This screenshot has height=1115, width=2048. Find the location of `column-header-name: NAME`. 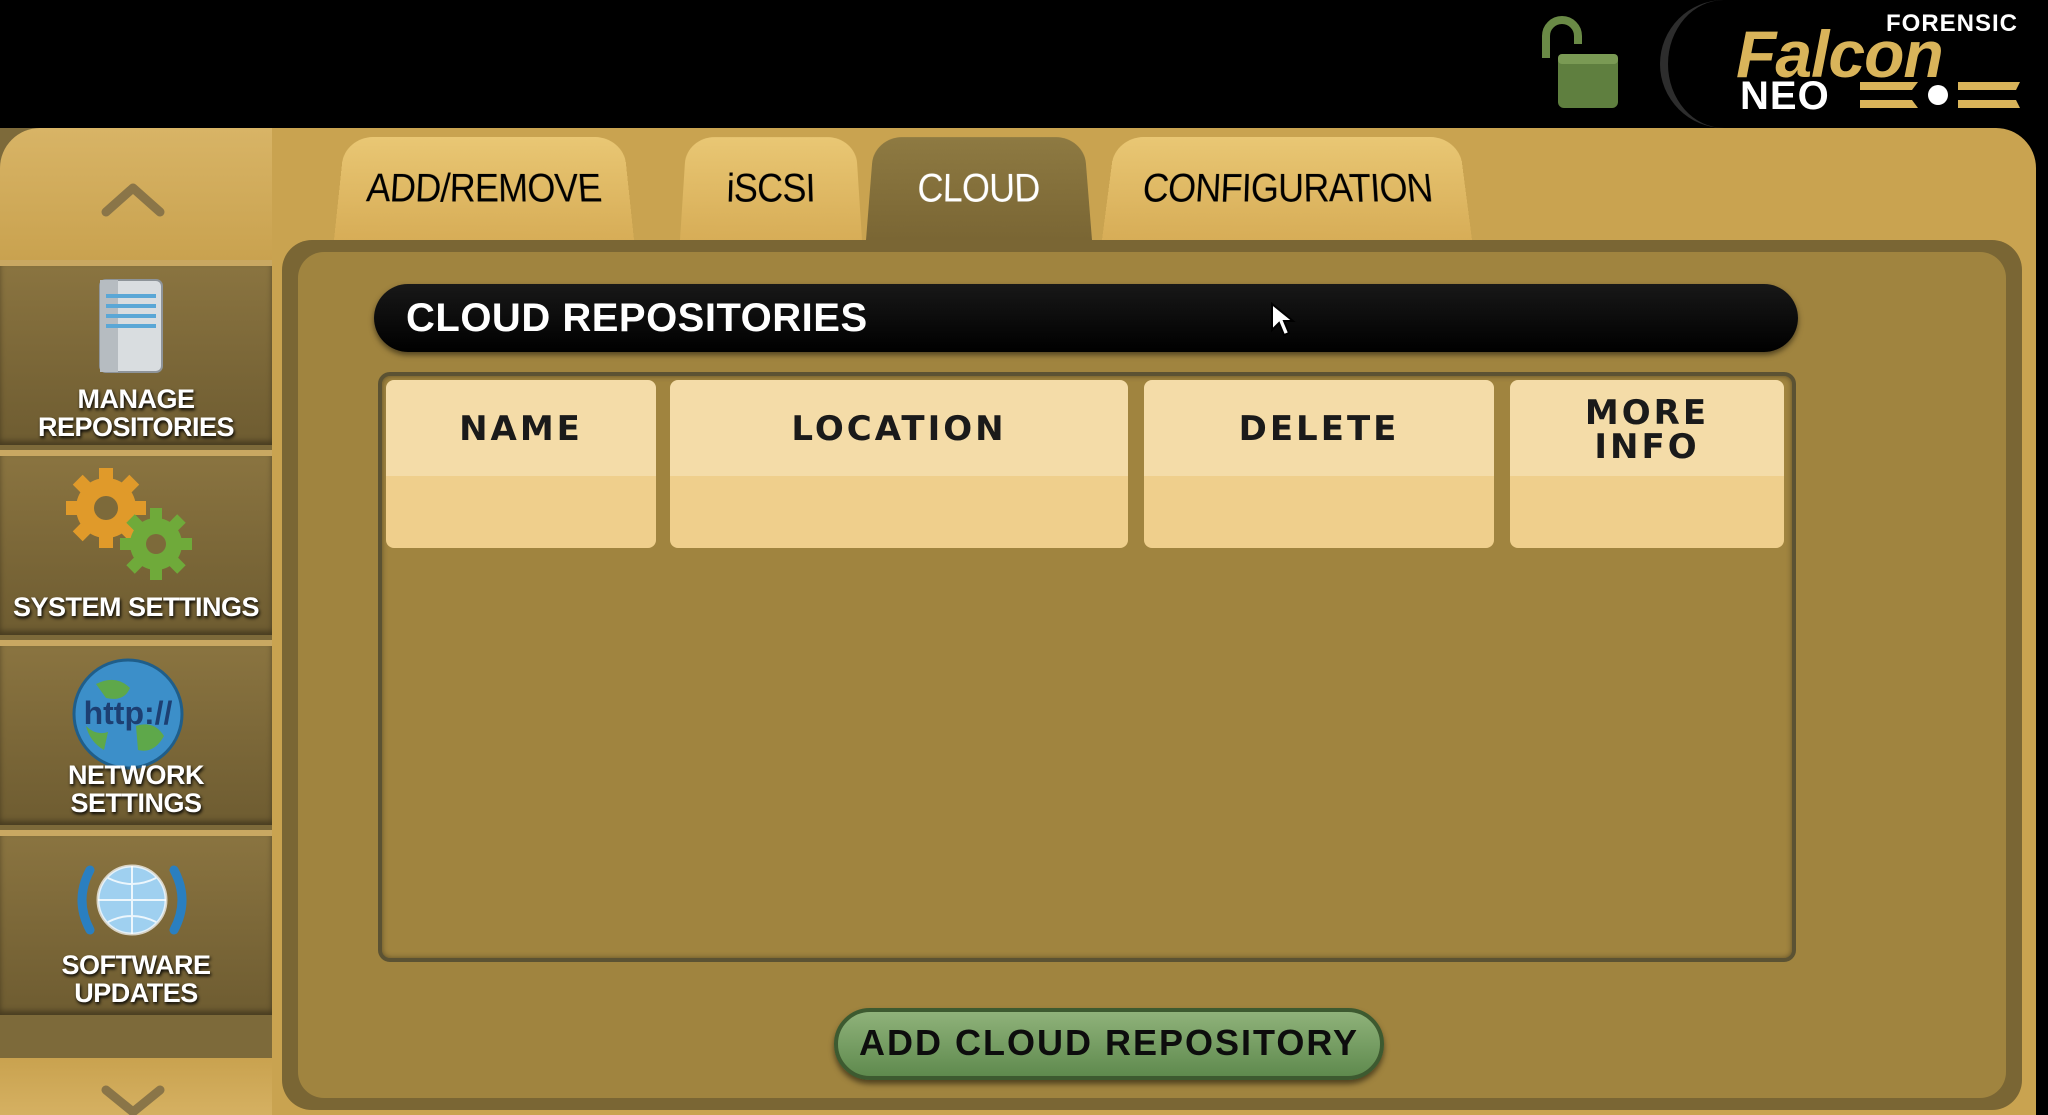

column-header-name: NAME is located at coordinates (521, 464).